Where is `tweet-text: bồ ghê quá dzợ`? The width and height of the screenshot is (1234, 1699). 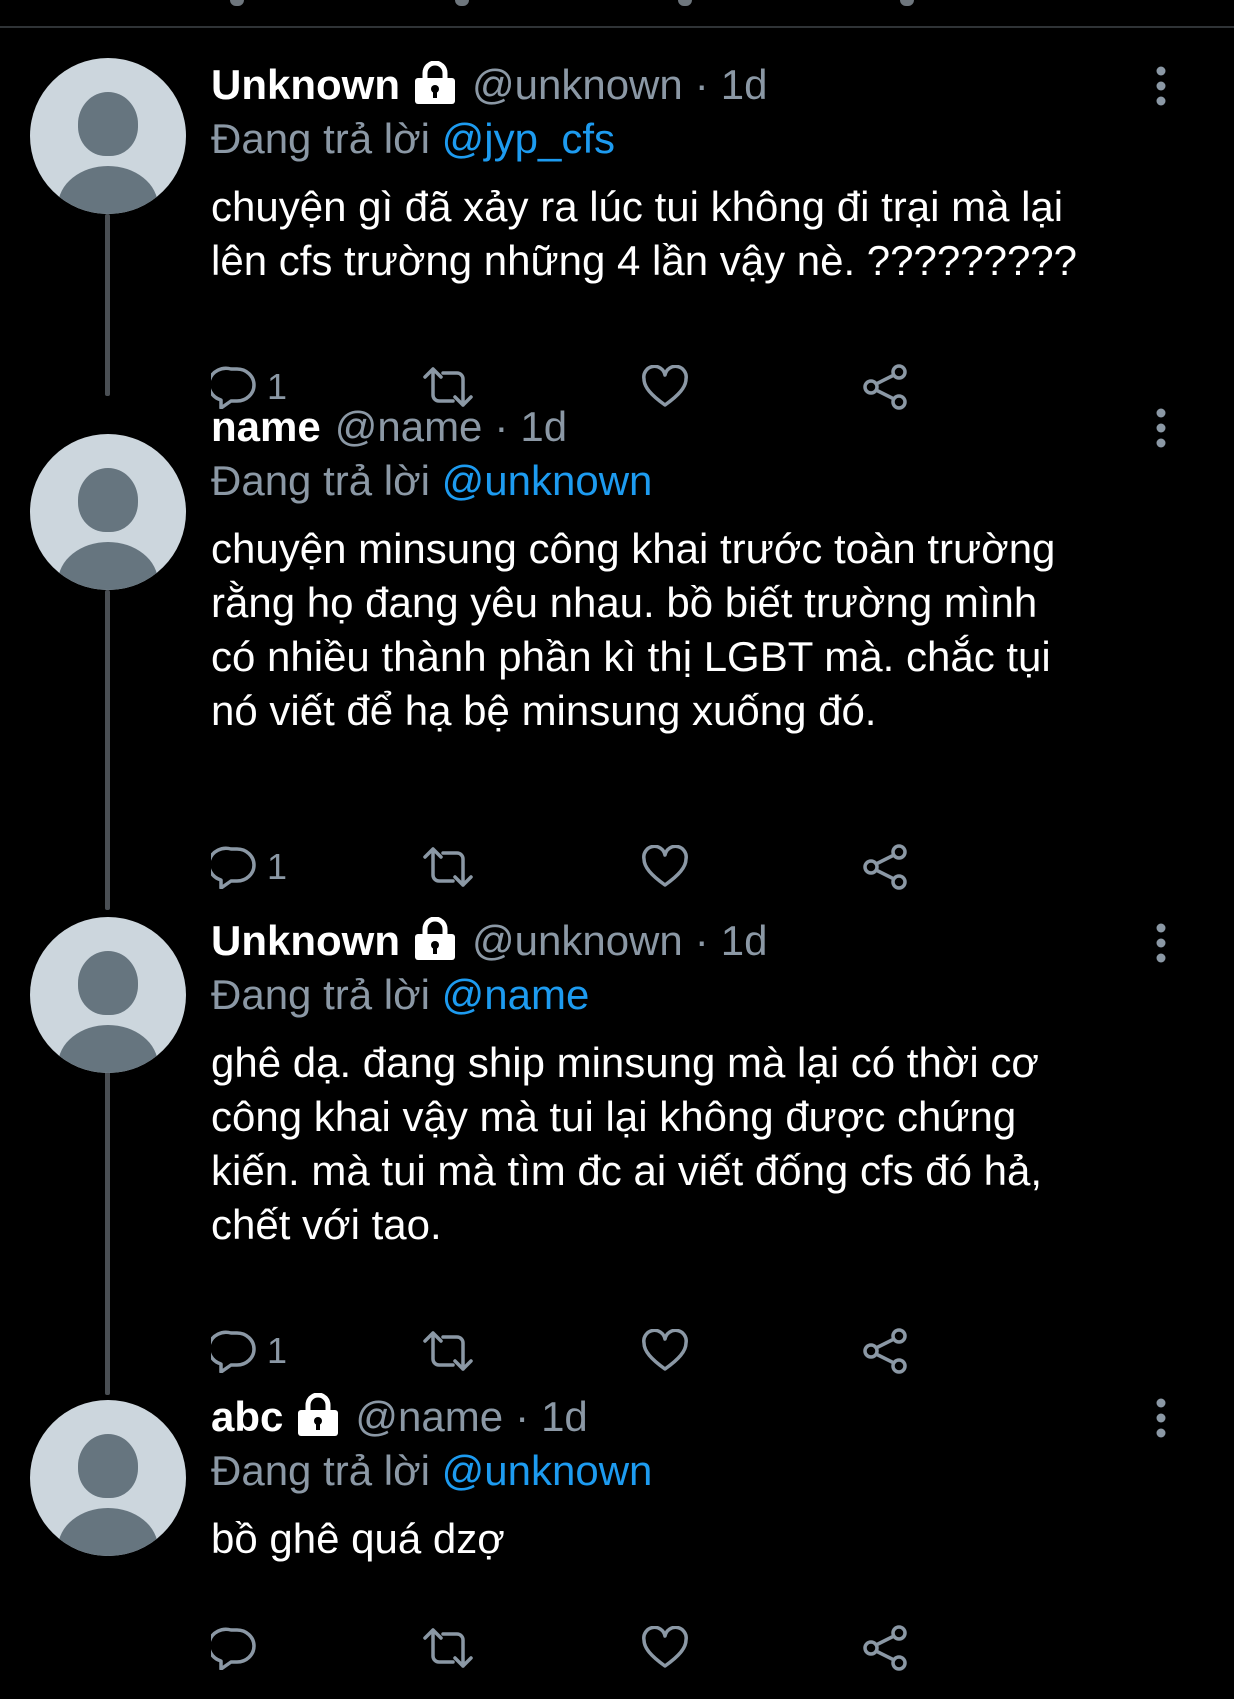 tweet-text: bồ ghê quá dzợ is located at coordinates (358, 1538).